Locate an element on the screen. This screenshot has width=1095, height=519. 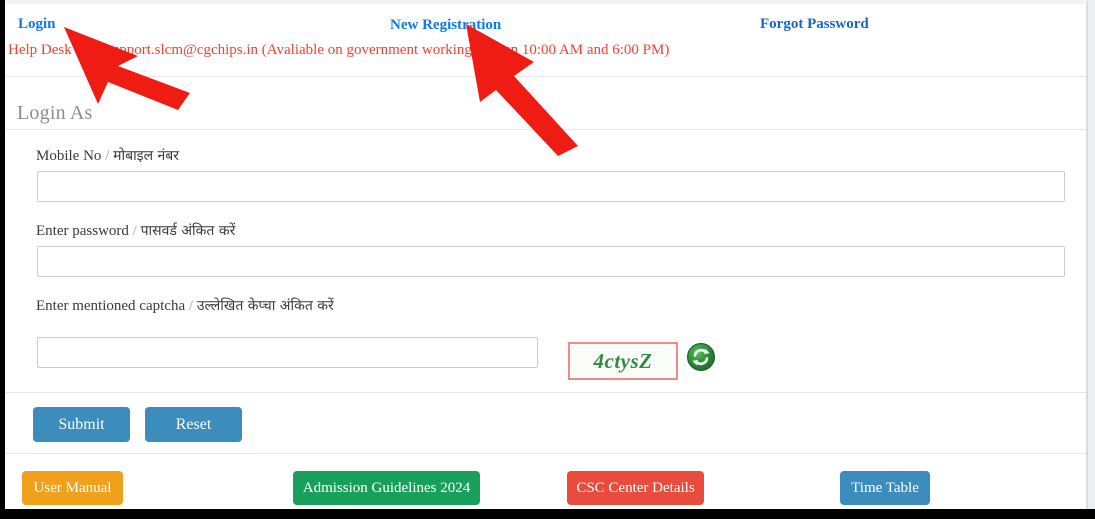
window-right-scrollbar is located at coordinates (1091, 259).